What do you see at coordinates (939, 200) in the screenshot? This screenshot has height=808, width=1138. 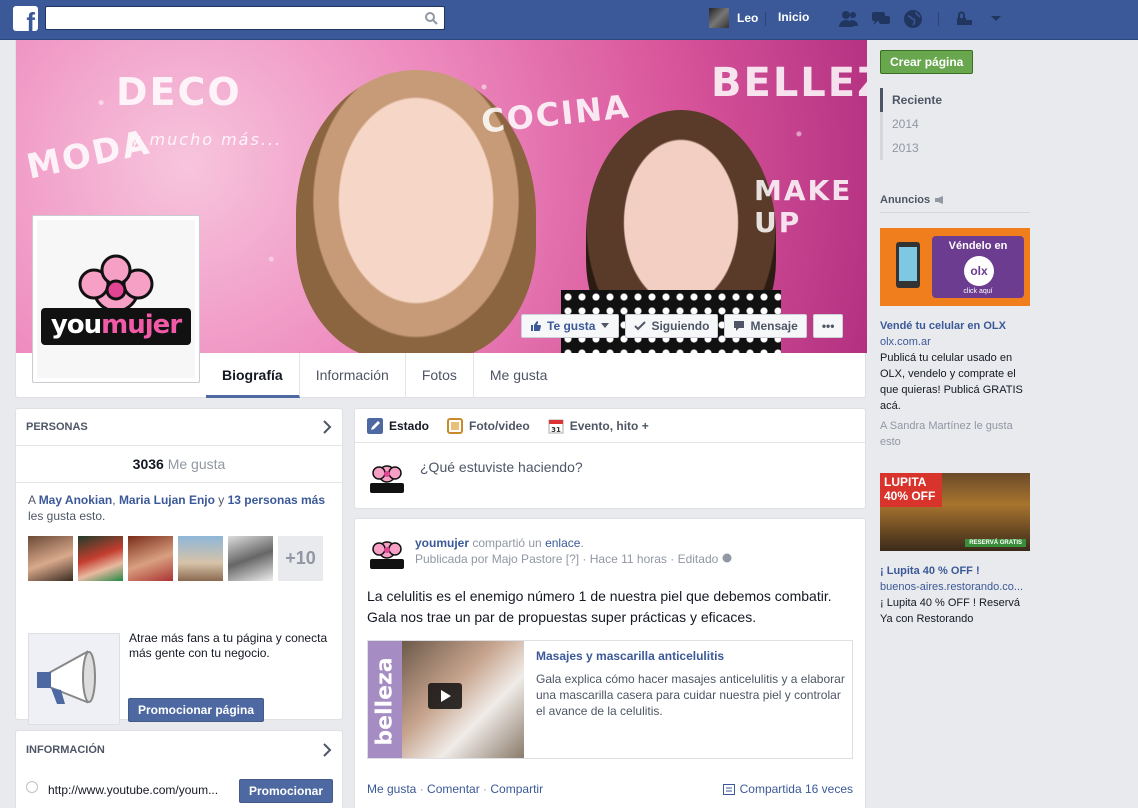 I see `megaphone-icon` at bounding box center [939, 200].